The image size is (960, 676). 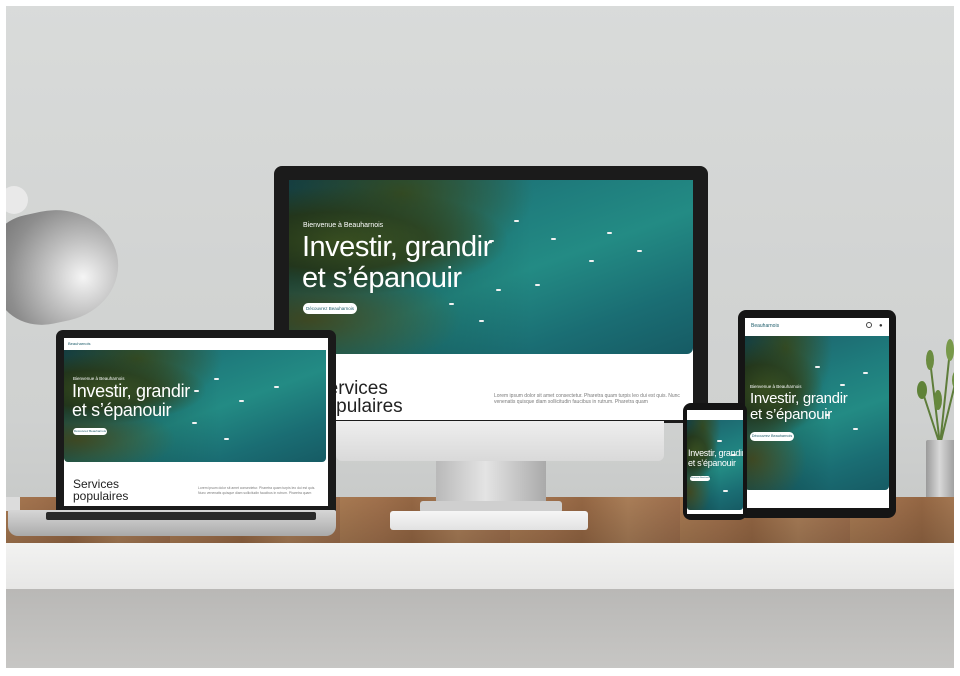 I want to click on laptop-hero-headline: Investir, grandir et s’épanouir, so click(x=131, y=401).